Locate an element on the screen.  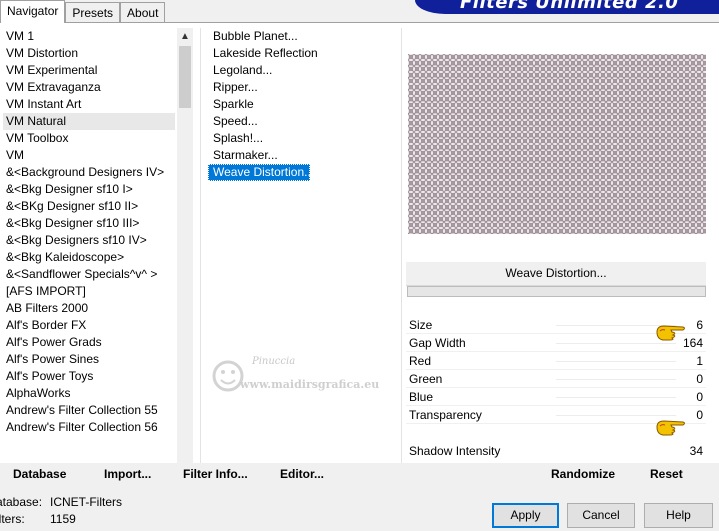
filter-item: Lakeside Reflection is located at coordinates (302, 53).